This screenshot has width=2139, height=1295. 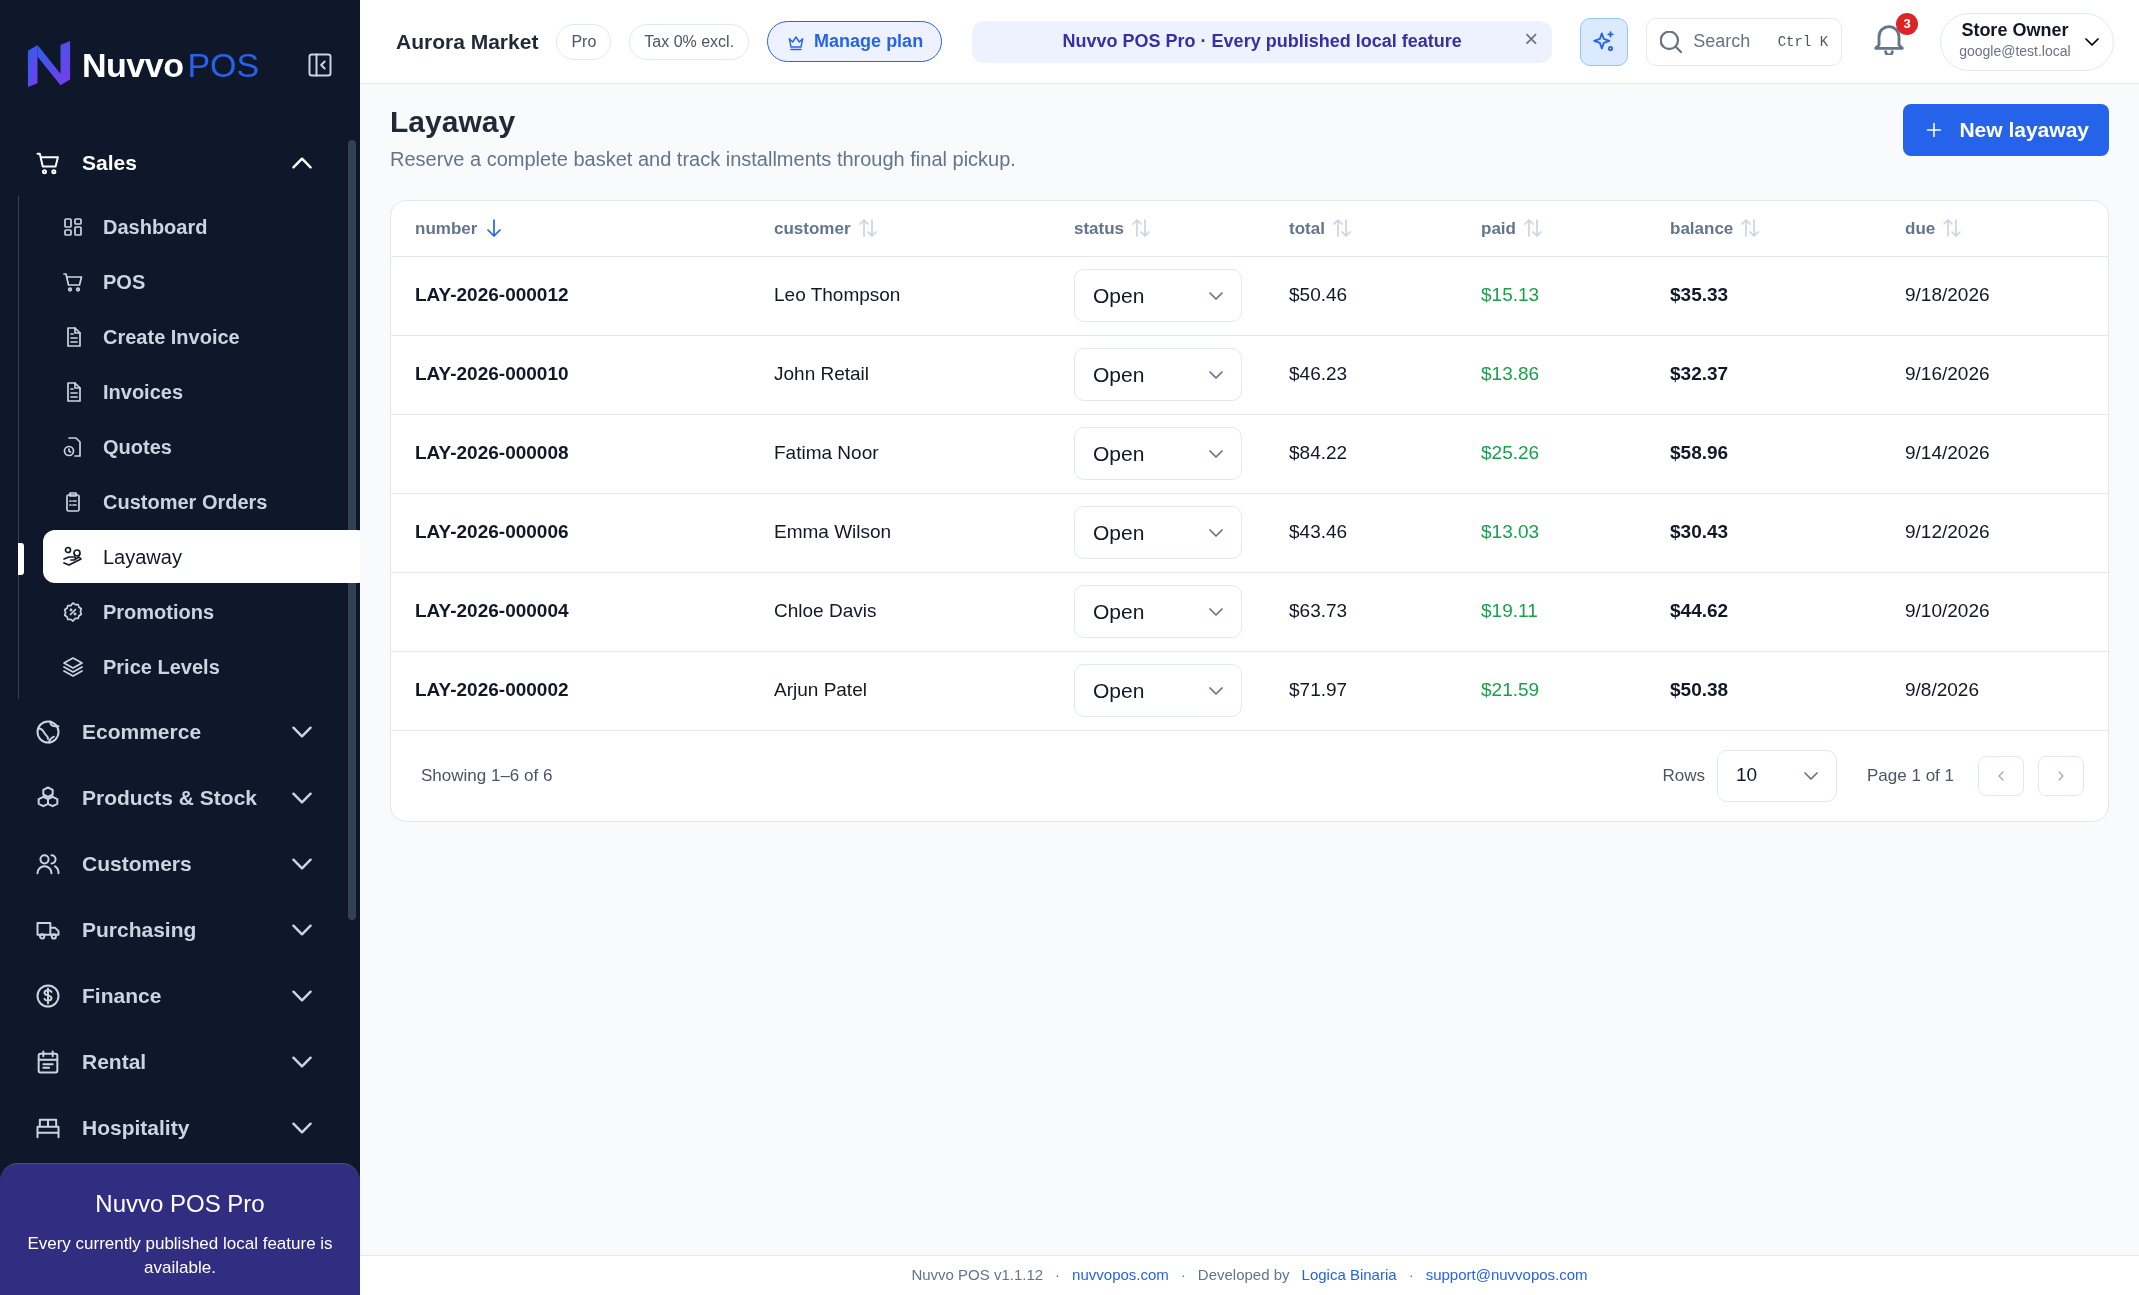 What do you see at coordinates (1112, 228) in the screenshot?
I see `column-header: status` at bounding box center [1112, 228].